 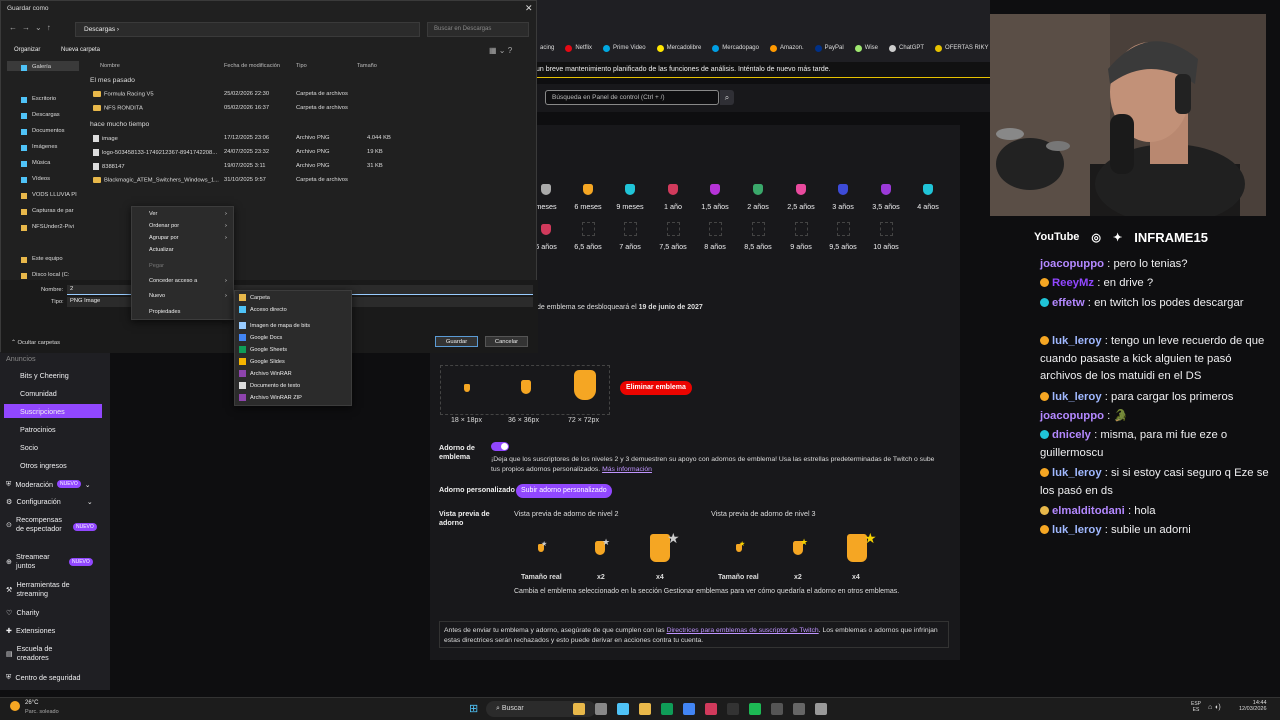 What do you see at coordinates (260, 337) in the screenshot?
I see `submenu-item: Google Docs` at bounding box center [260, 337].